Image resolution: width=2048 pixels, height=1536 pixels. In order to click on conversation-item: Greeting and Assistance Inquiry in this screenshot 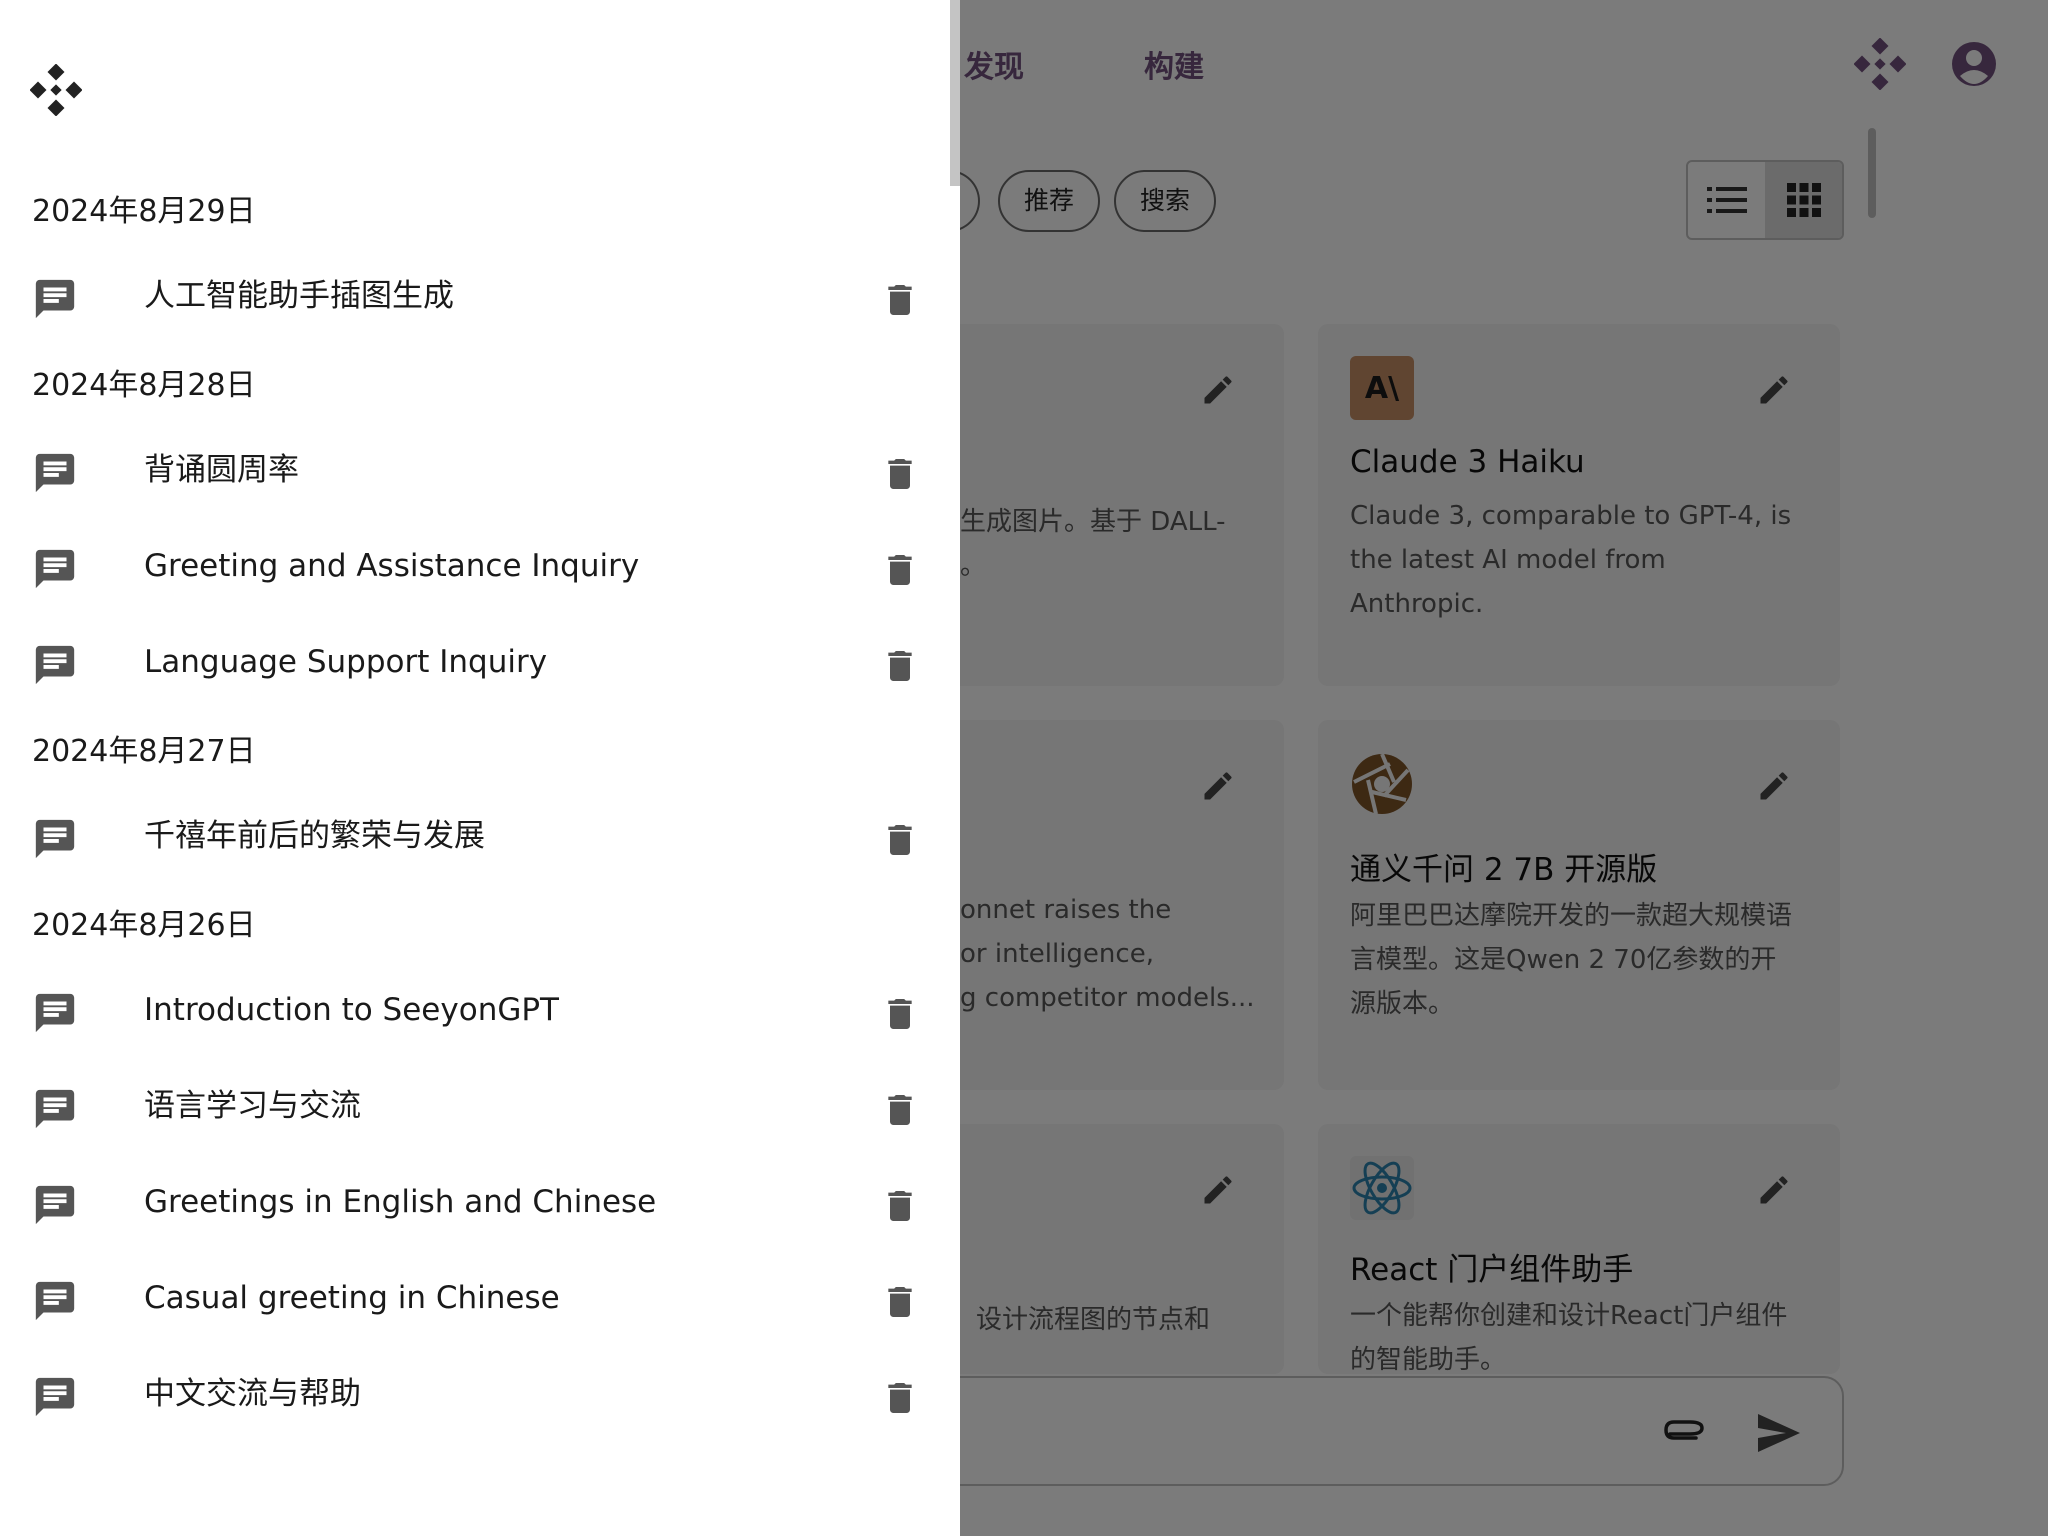, I will do `click(470, 568)`.